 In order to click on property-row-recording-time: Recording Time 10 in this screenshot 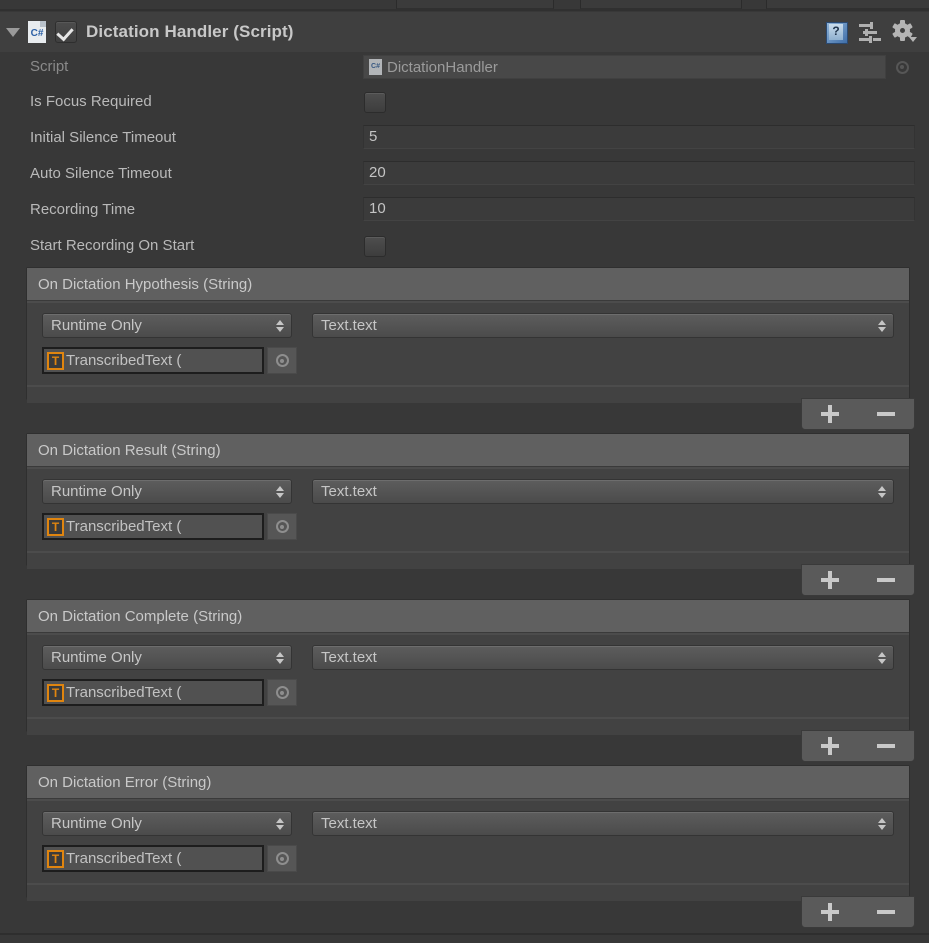, I will do `click(464, 210)`.